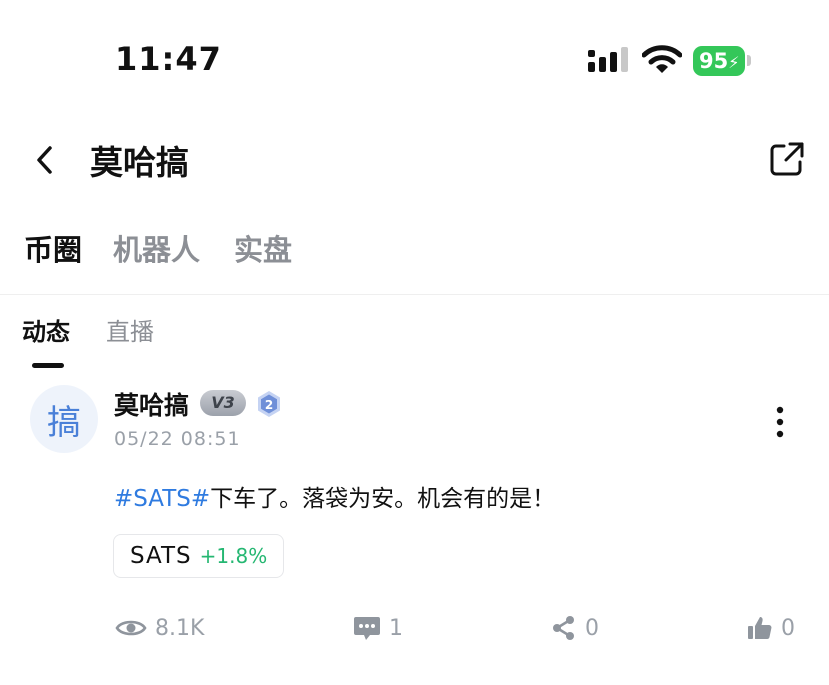 This screenshot has width=829, height=685. Describe the element at coordinates (130, 329) in the screenshot. I see `subtab-live: 直播` at that location.